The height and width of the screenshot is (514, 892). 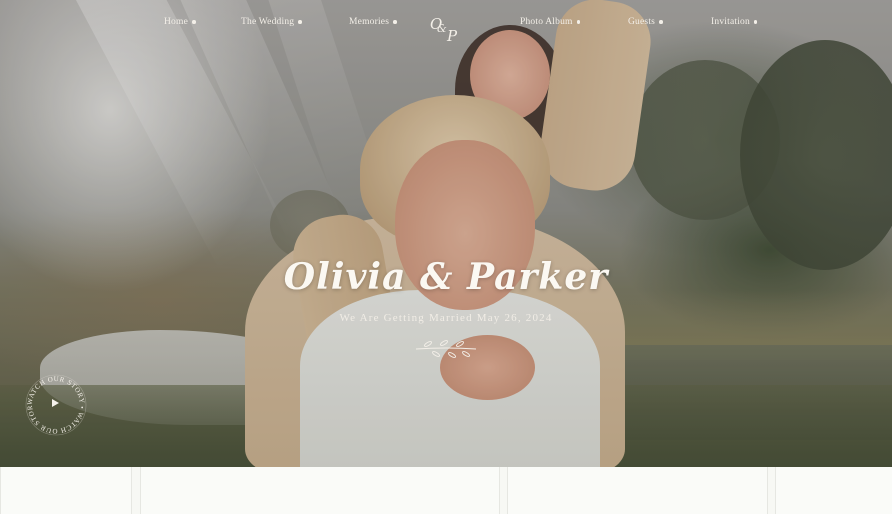 What do you see at coordinates (268, 22) in the screenshot?
I see `nav-label: The Wedding` at bounding box center [268, 22].